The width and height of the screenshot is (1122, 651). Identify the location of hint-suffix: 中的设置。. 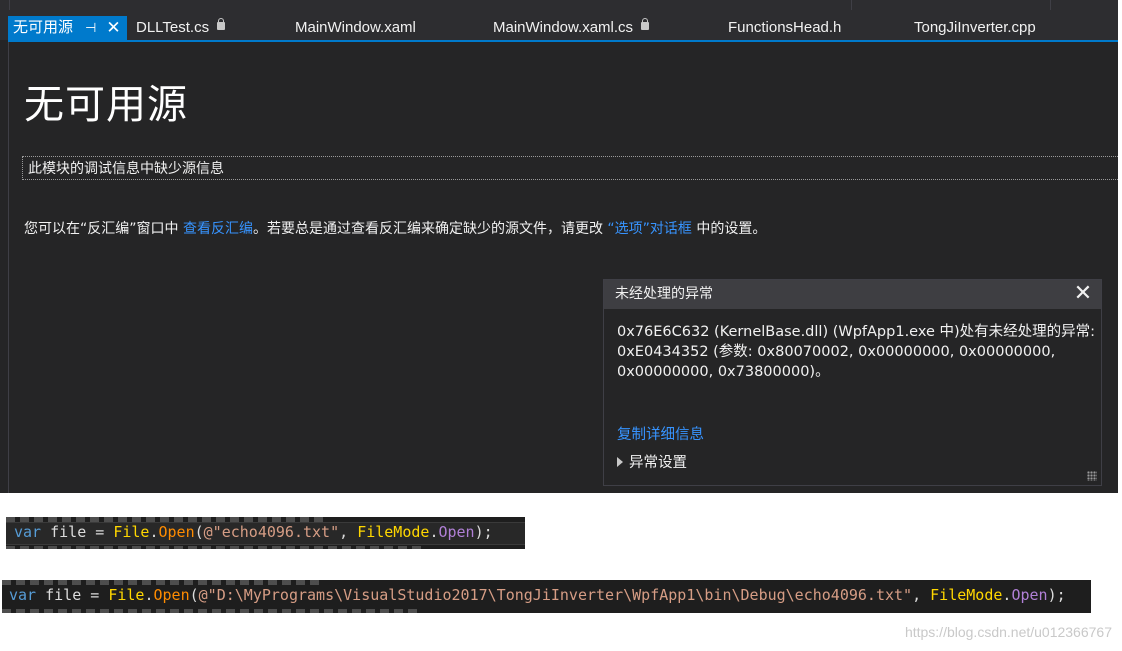
(729, 229).